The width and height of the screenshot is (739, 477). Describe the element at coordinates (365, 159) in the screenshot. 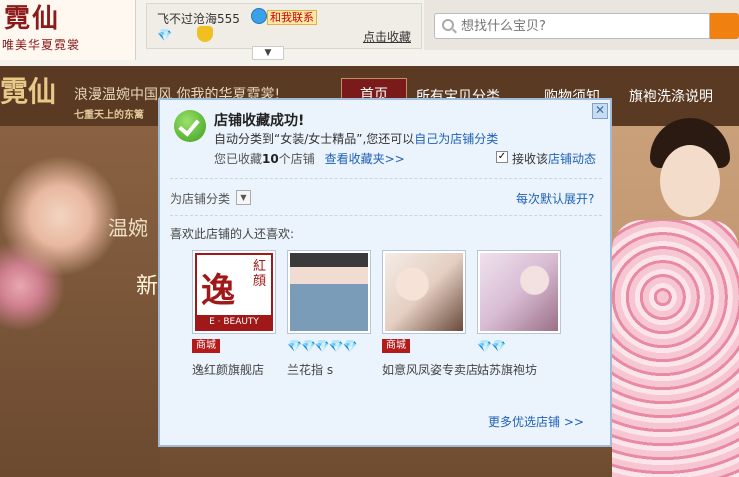

I see `view-favorites-link: 查看收藏夹>>` at that location.